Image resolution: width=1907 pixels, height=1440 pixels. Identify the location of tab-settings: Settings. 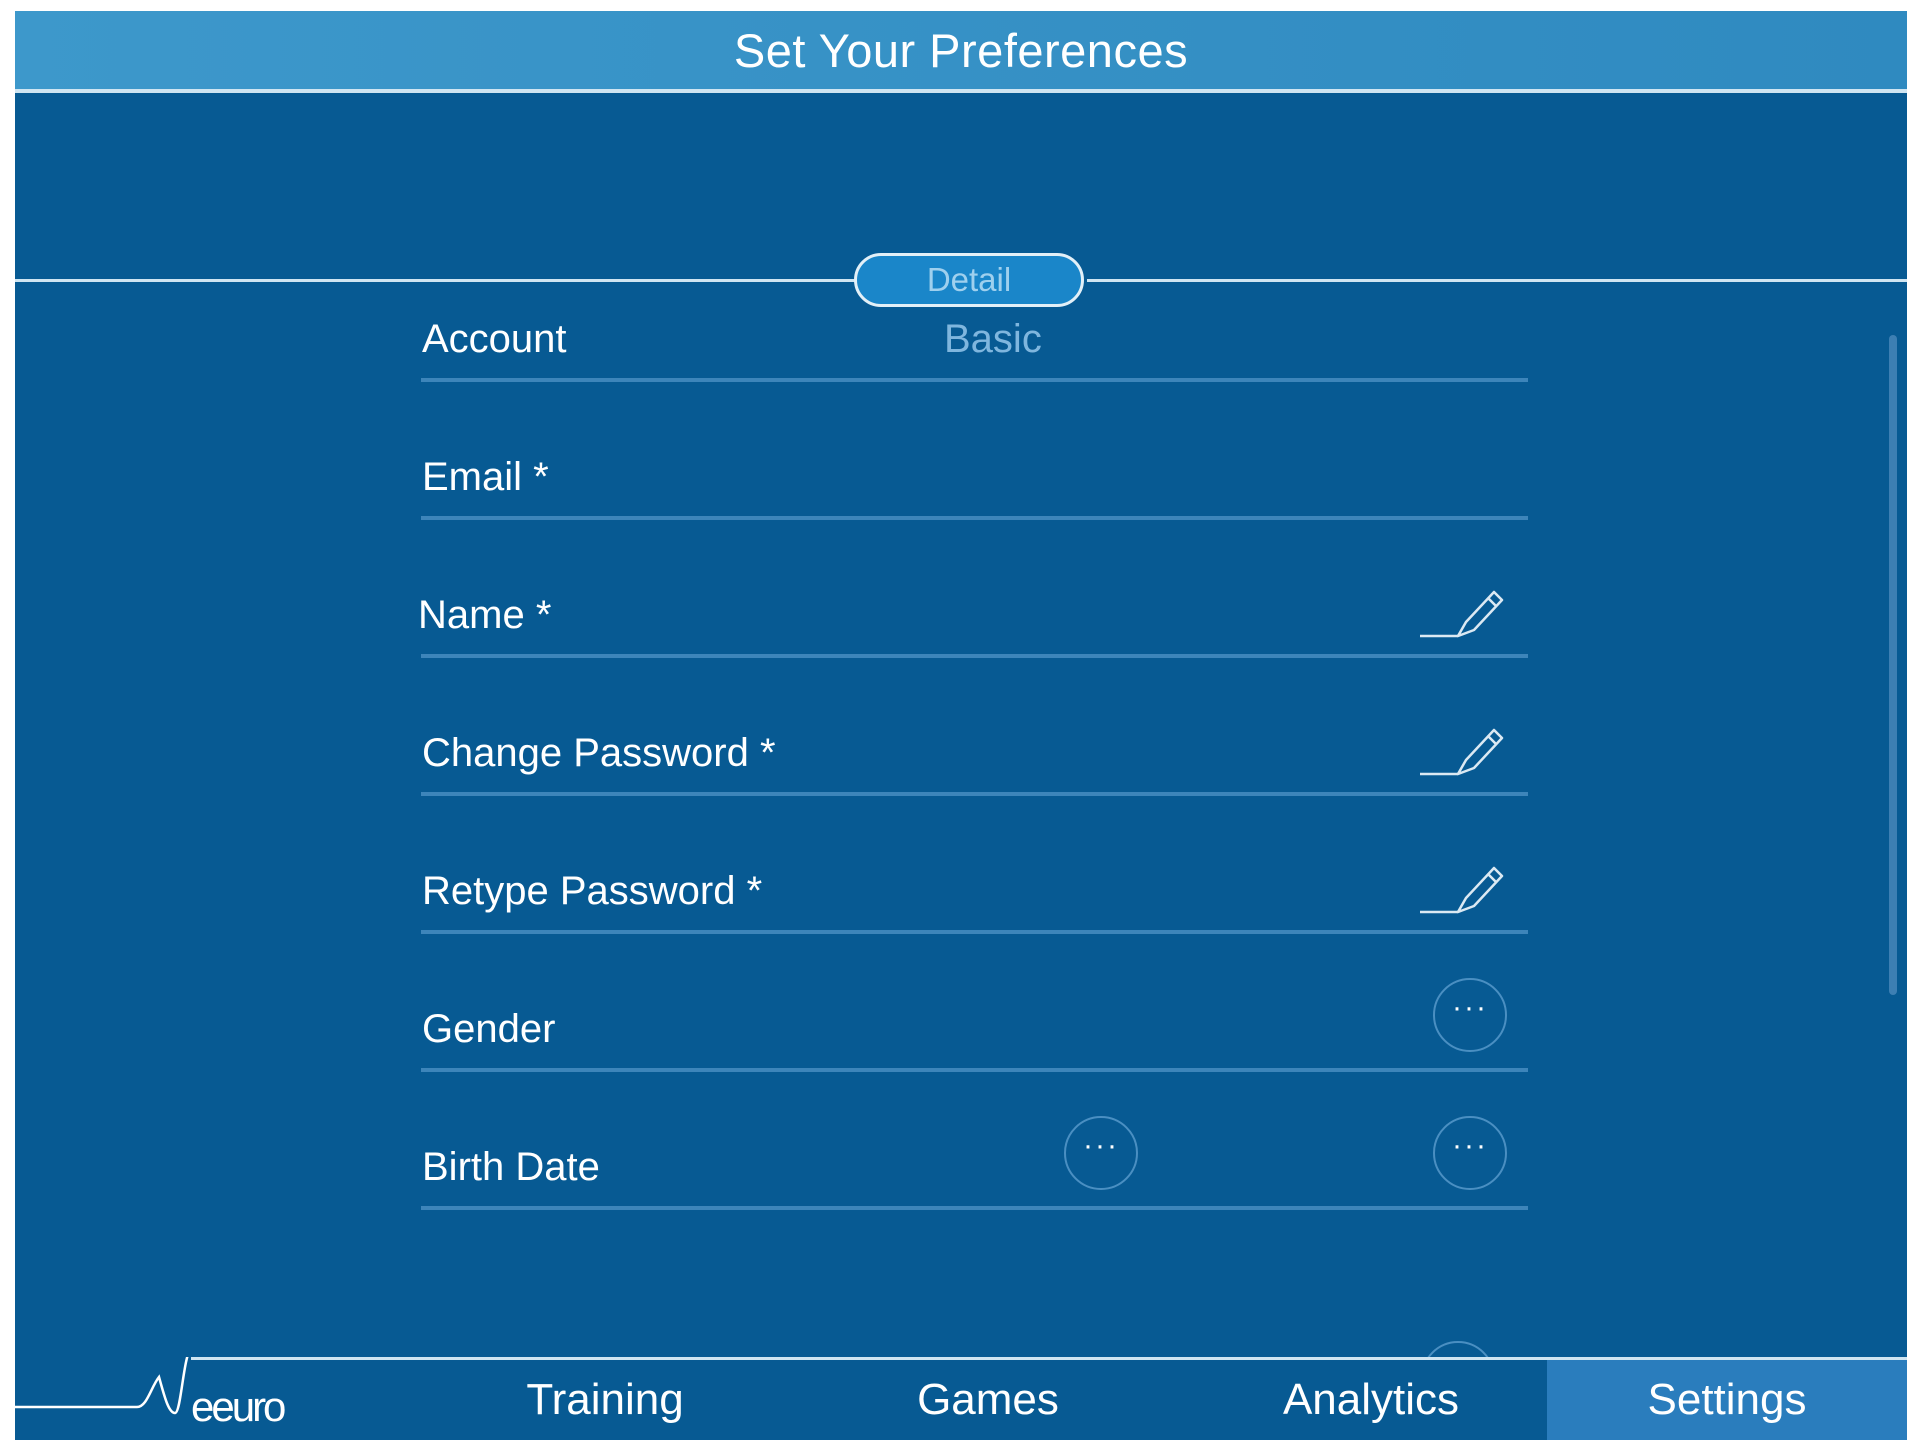
(1727, 1400).